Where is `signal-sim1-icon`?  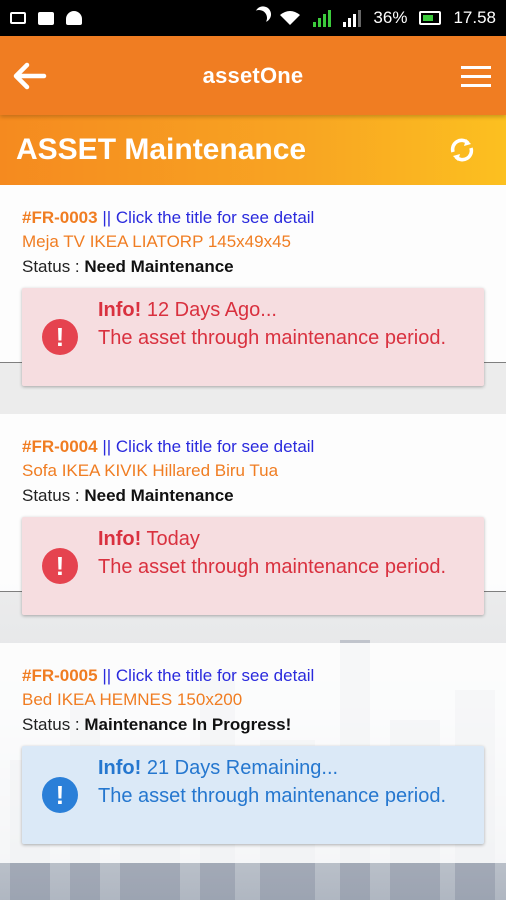
signal-sim1-icon is located at coordinates (322, 18).